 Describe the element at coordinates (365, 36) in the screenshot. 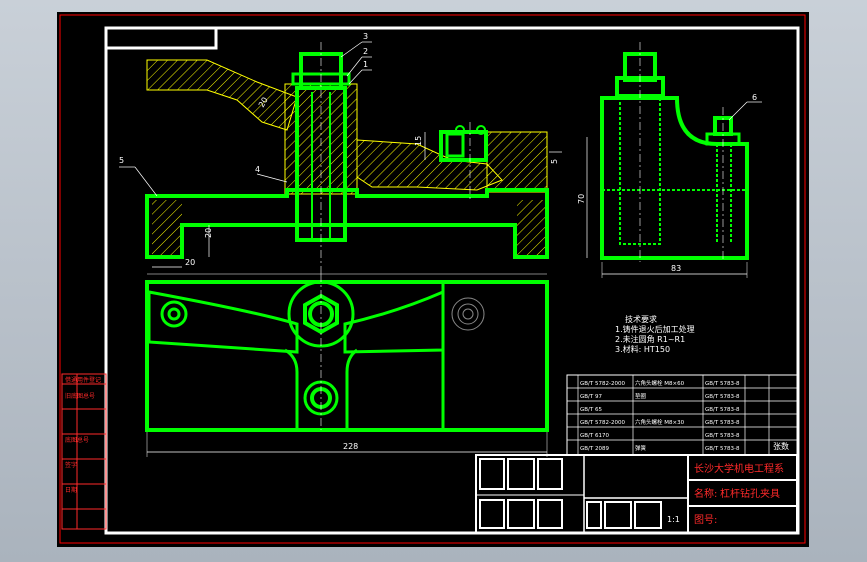

I see `callout-3: 3` at that location.